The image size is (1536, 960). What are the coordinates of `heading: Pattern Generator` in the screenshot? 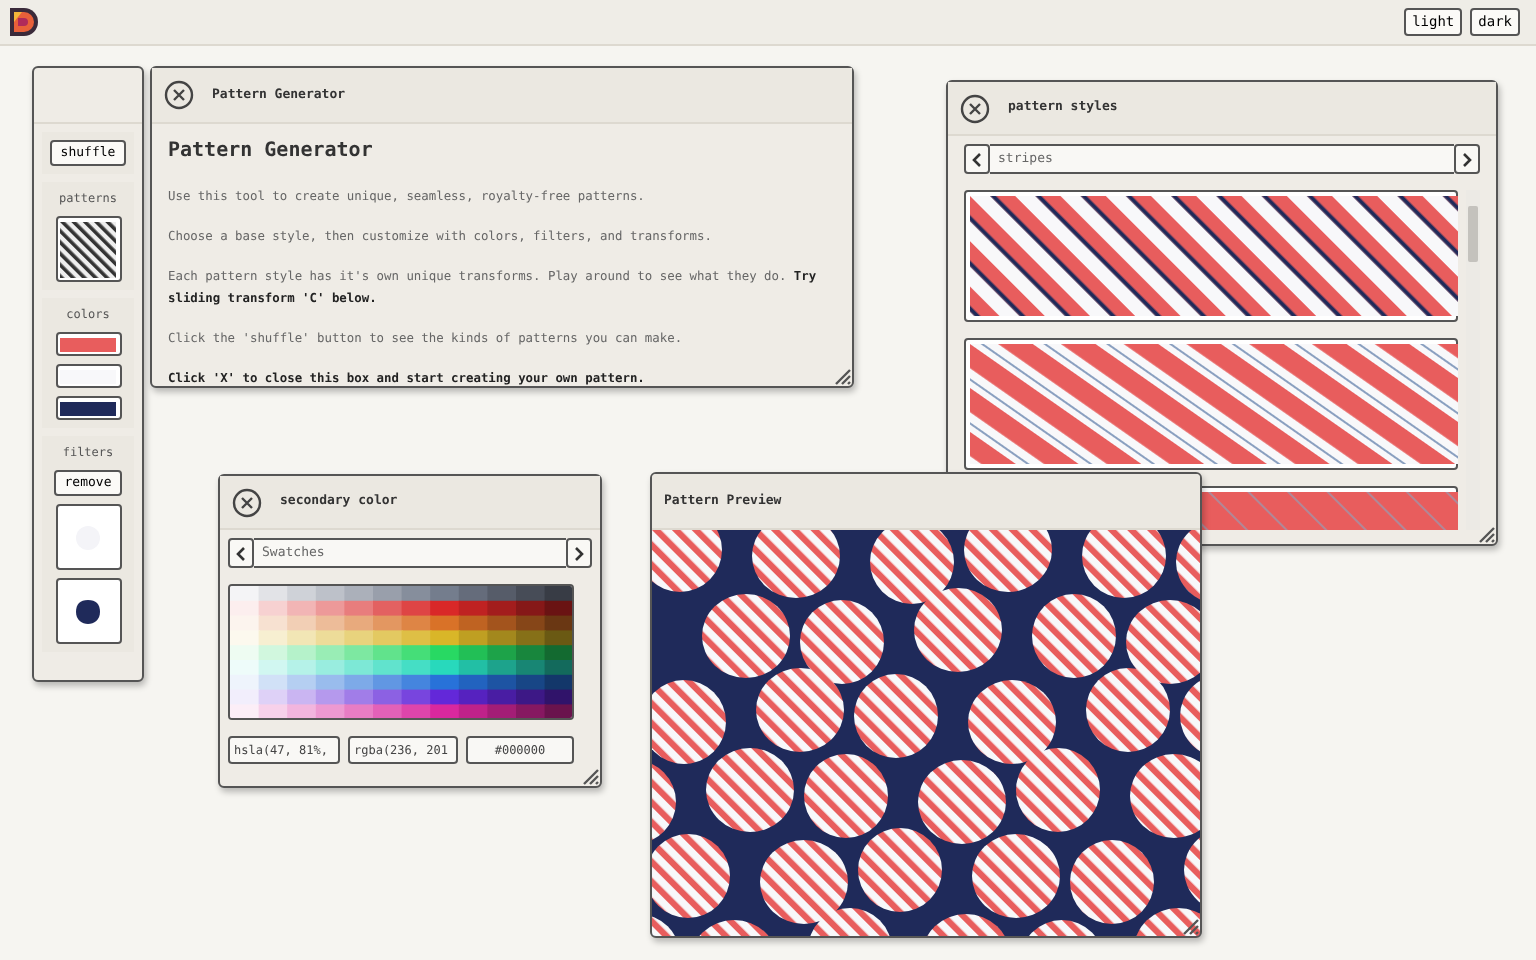 It's located at (271, 152).